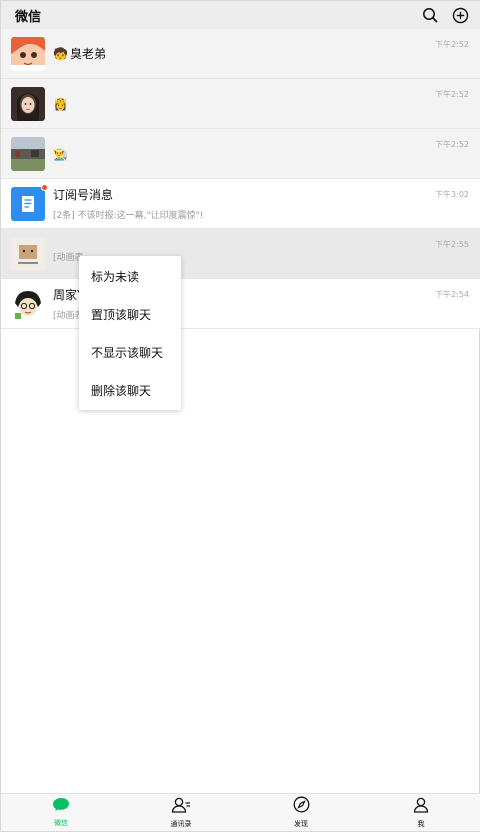  Describe the element at coordinates (240, 812) in the screenshot. I see `bottom-tab-bar: 微信 通讯录 发现 我` at that location.